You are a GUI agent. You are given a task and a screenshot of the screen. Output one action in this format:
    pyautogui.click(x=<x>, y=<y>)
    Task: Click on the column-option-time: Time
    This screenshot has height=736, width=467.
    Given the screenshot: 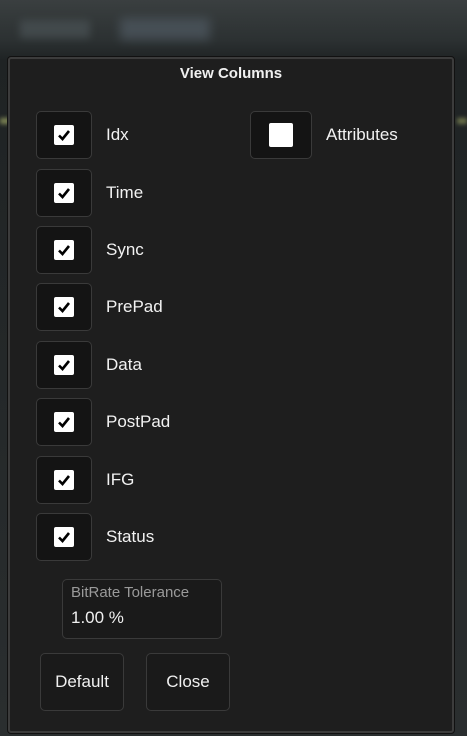 What is the action you would take?
    pyautogui.click(x=89, y=193)
    